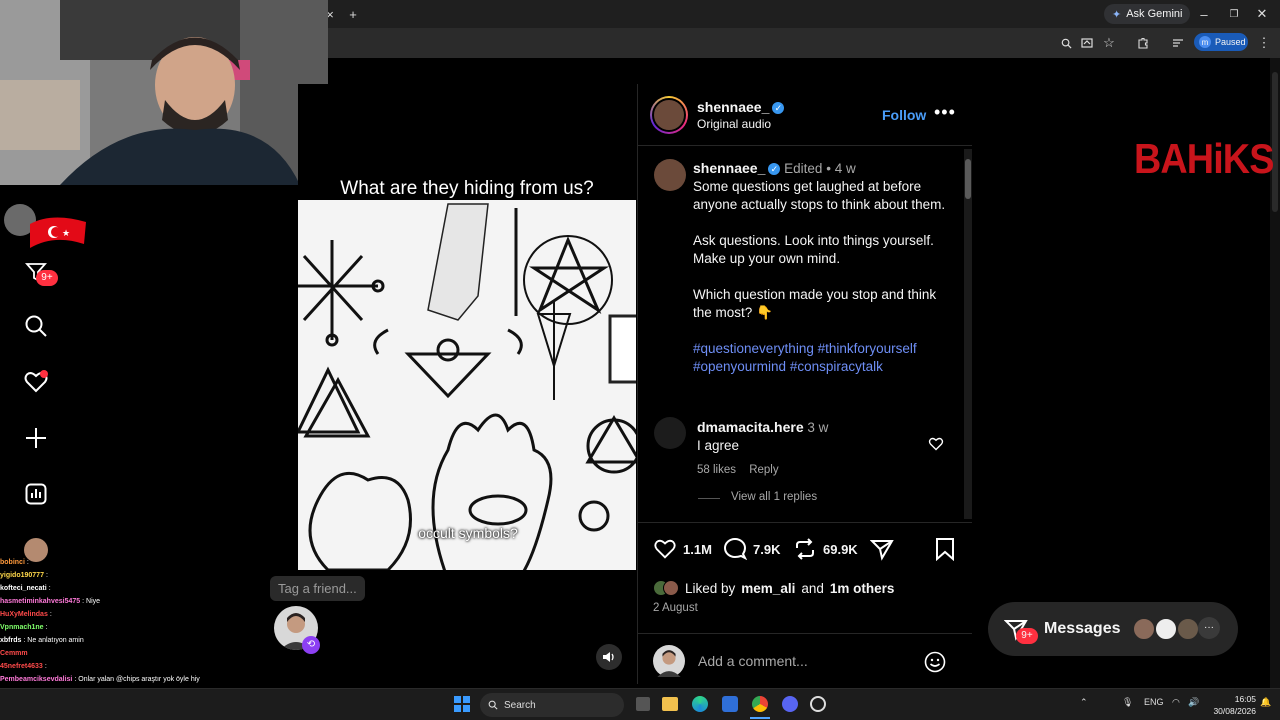  Describe the element at coordinates (1087, 43) in the screenshot. I see `cast-icon` at that location.